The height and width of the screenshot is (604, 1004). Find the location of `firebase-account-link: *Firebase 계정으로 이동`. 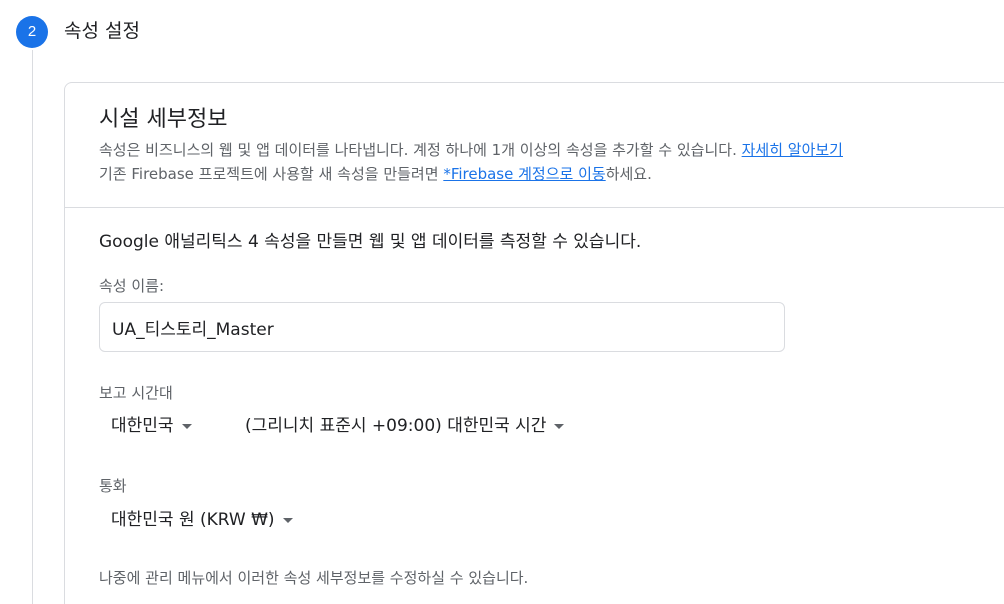

firebase-account-link: *Firebase 계정으로 이동 is located at coordinates (524, 174).